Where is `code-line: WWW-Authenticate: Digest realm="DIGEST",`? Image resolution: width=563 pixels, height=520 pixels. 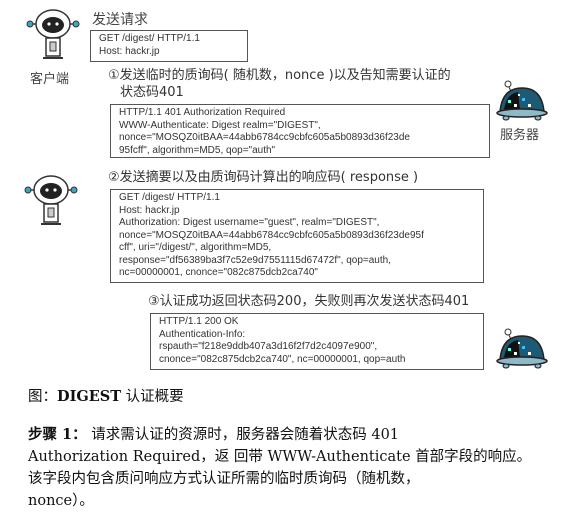 code-line: WWW-Authenticate: Digest realm="DIGEST", is located at coordinates (220, 125).